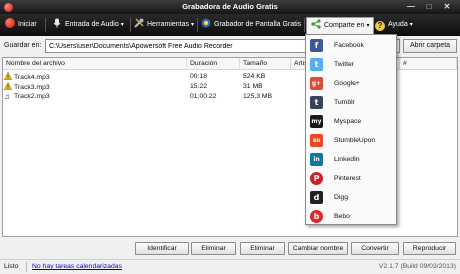 This screenshot has width=460, height=274. I want to click on tools-label: Herramientas, so click(168, 24).